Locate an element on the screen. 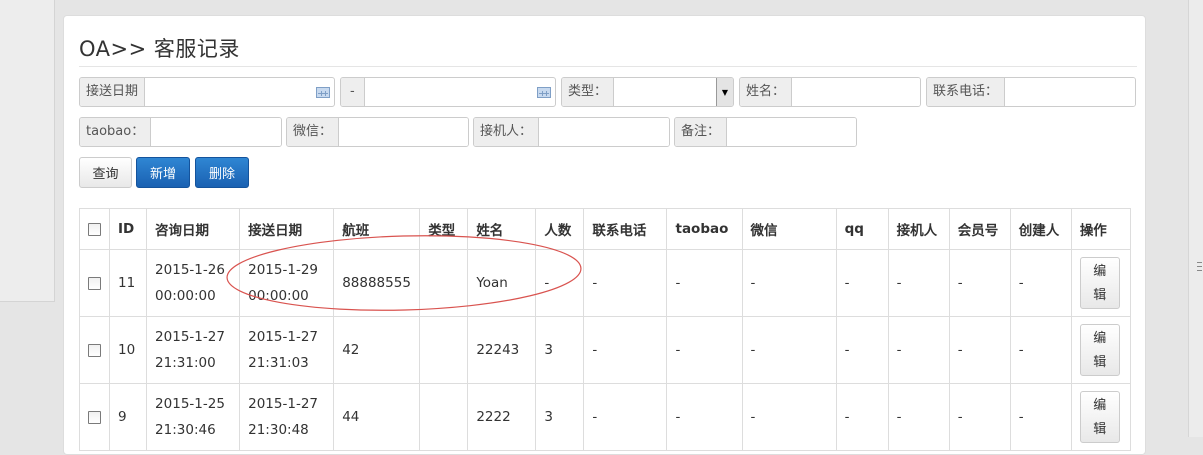 This screenshot has height=455, width=1203. pickup-date-to-input is located at coordinates (450, 92).